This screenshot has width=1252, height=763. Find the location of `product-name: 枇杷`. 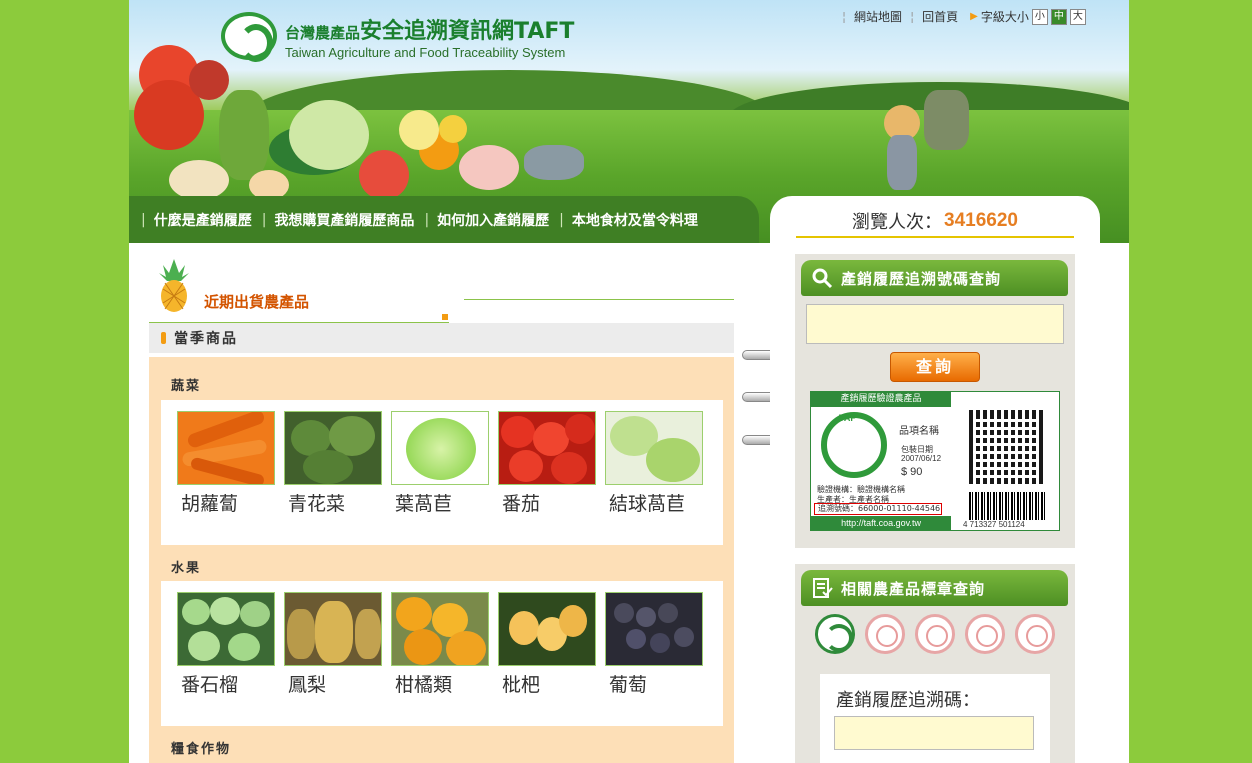

product-name: 枇杷 is located at coordinates (521, 685).